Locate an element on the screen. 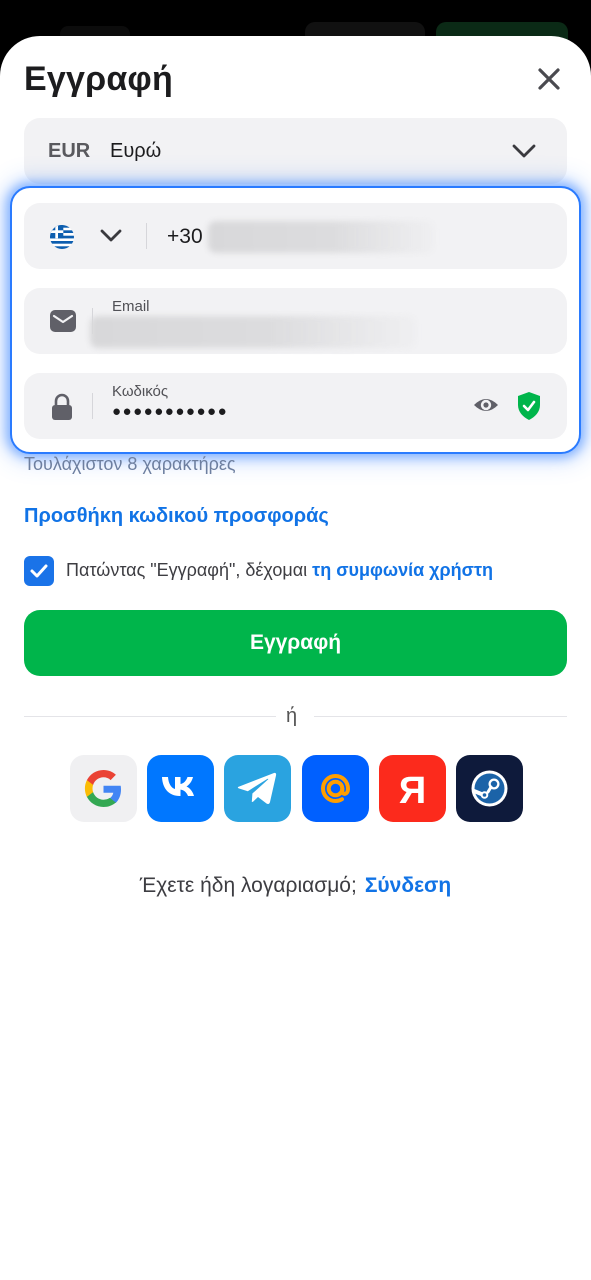 The width and height of the screenshot is (591, 1280). divider-left is located at coordinates (150, 716).